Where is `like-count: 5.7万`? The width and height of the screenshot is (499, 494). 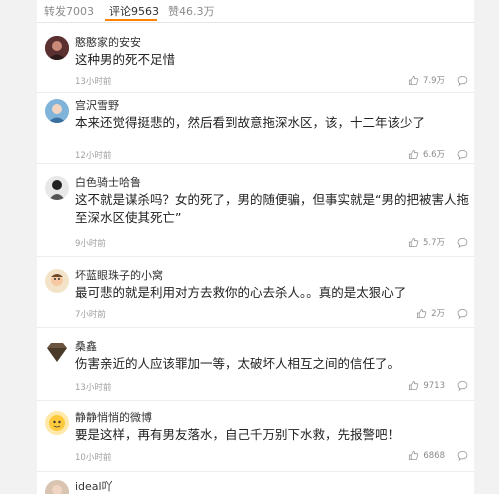
like-count: 5.7万 is located at coordinates (434, 242).